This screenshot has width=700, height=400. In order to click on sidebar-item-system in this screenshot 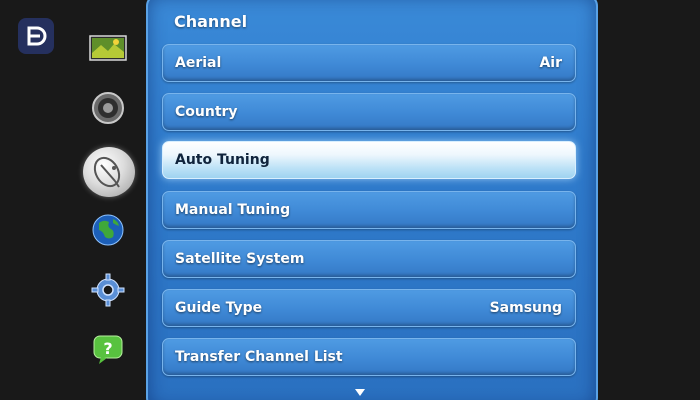, I will do `click(108, 290)`.